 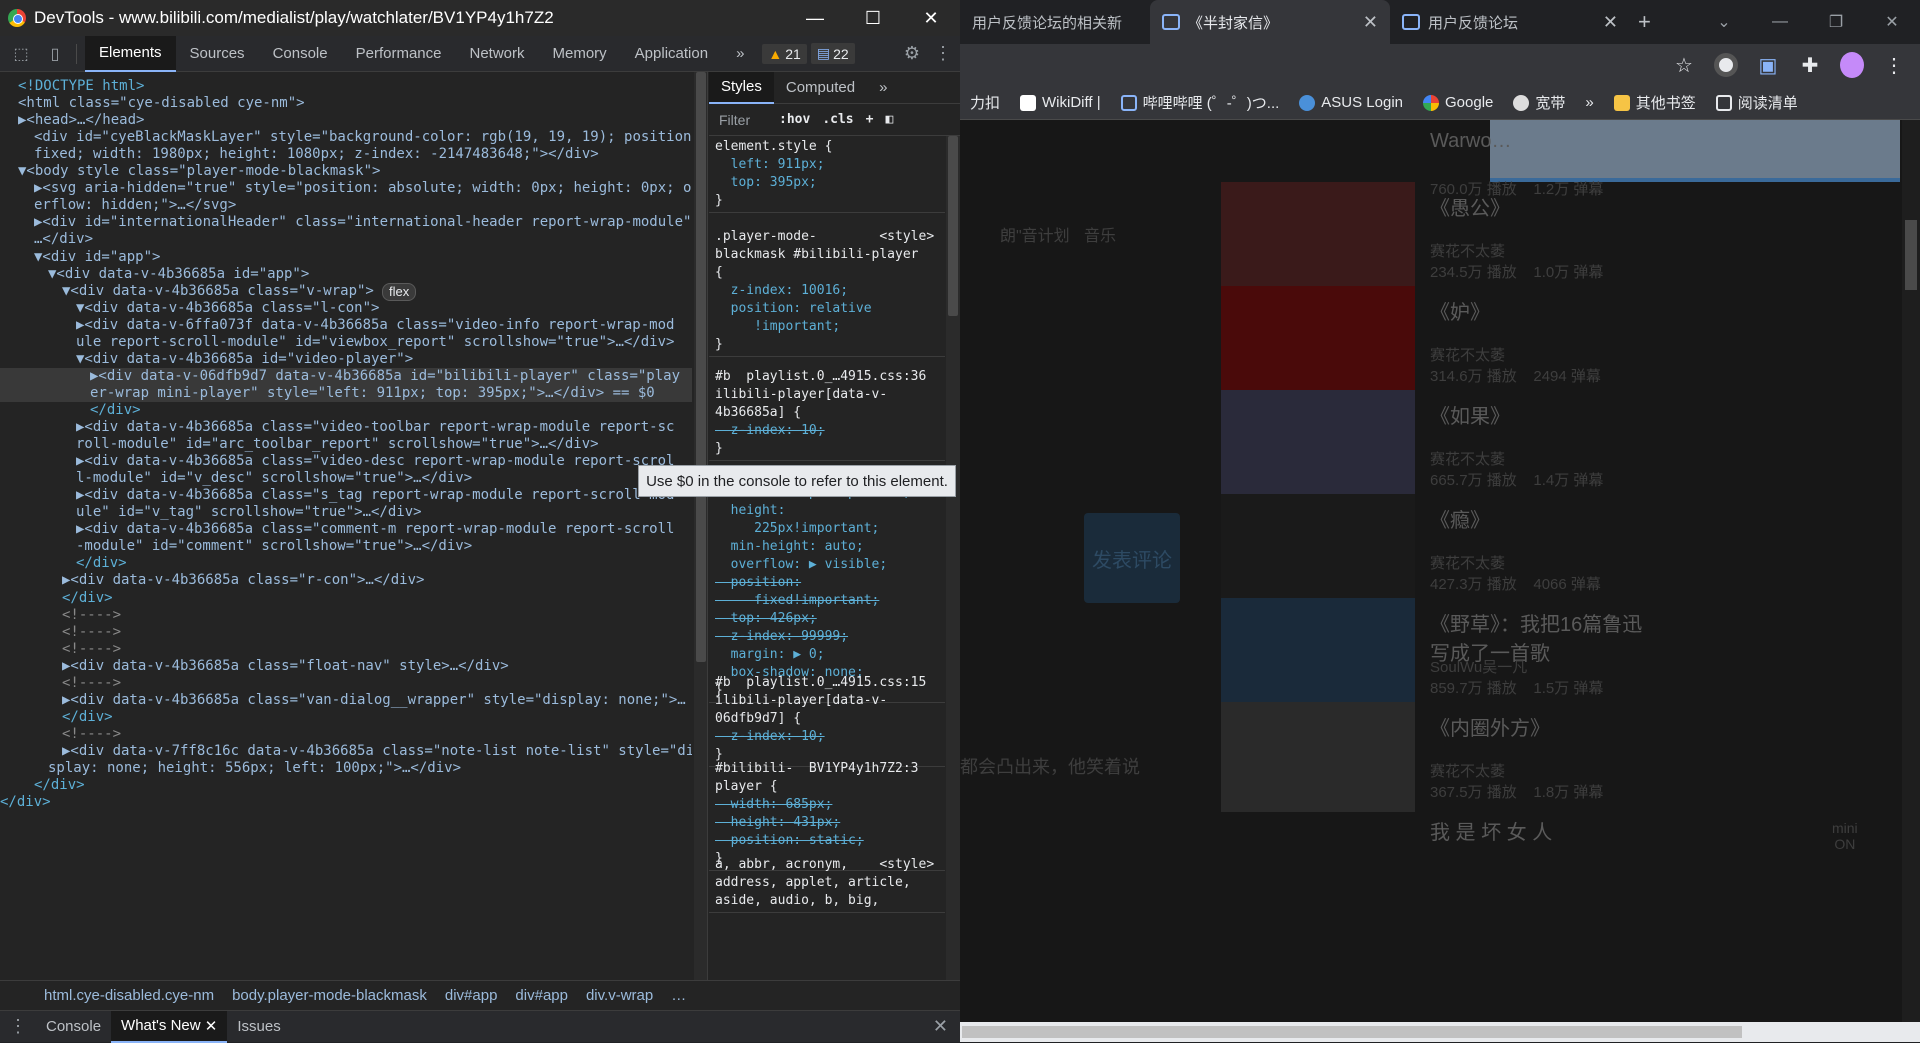 What do you see at coordinates (889, 119) in the screenshot?
I see `toggle-sidebar-icon: ◧` at bounding box center [889, 119].